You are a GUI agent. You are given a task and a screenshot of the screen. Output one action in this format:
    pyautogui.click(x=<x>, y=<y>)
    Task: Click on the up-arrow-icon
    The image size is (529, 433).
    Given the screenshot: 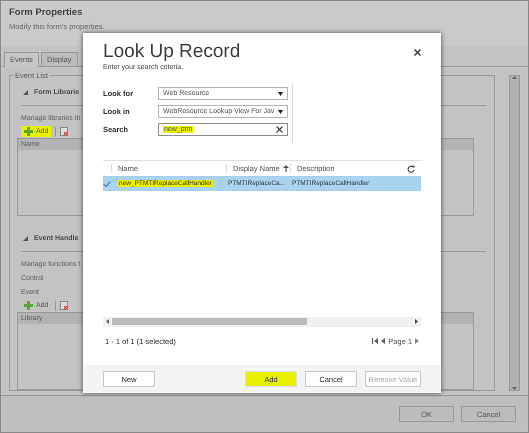 What is the action you would take?
    pyautogui.click(x=285, y=168)
    